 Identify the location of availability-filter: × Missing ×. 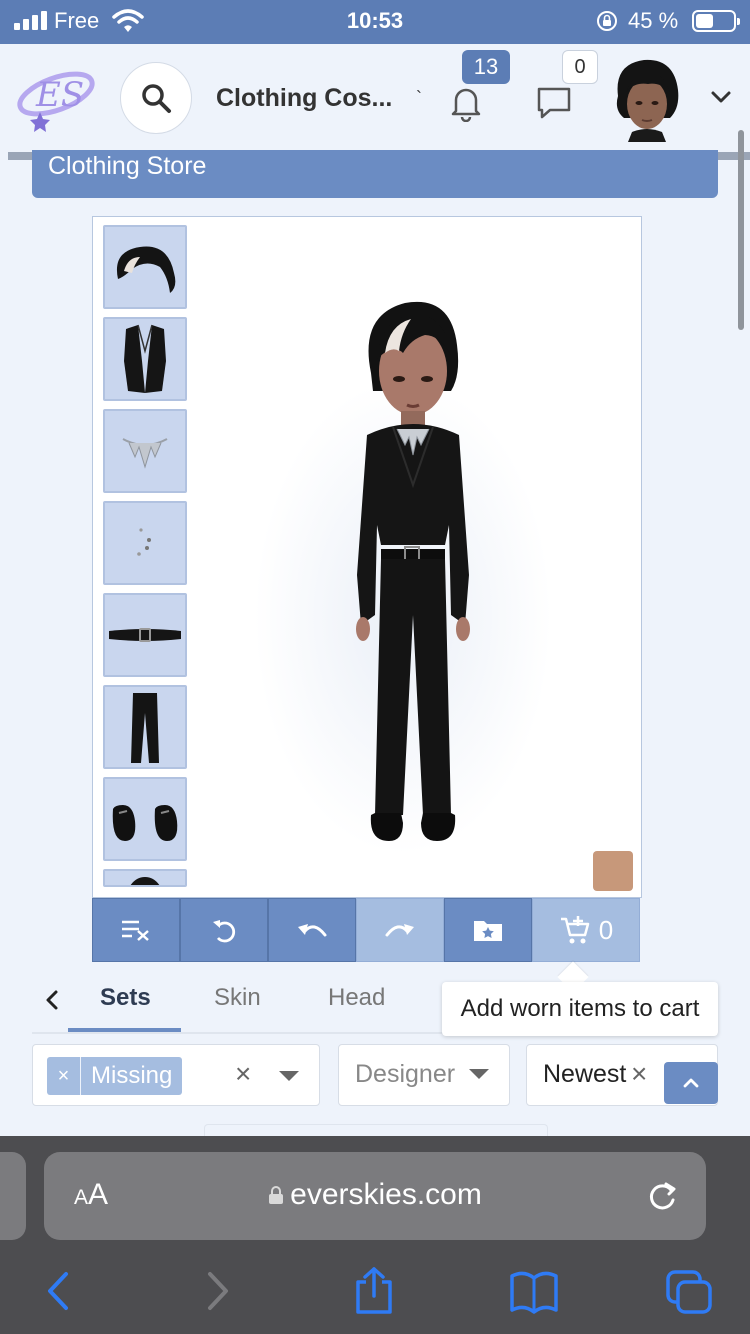
(176, 1075).